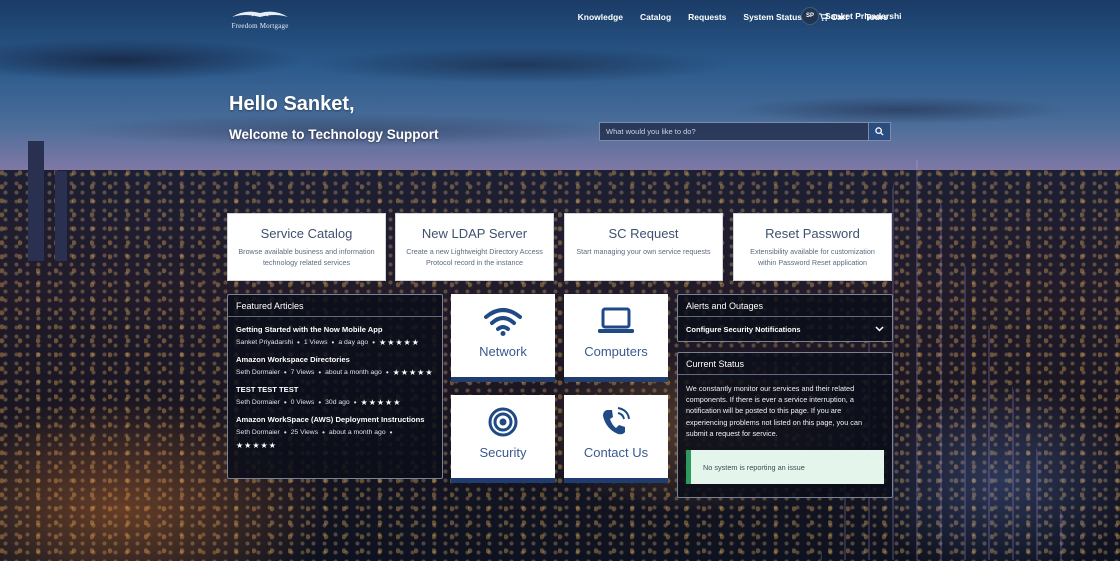  I want to click on tile-label: Security, so click(503, 452).